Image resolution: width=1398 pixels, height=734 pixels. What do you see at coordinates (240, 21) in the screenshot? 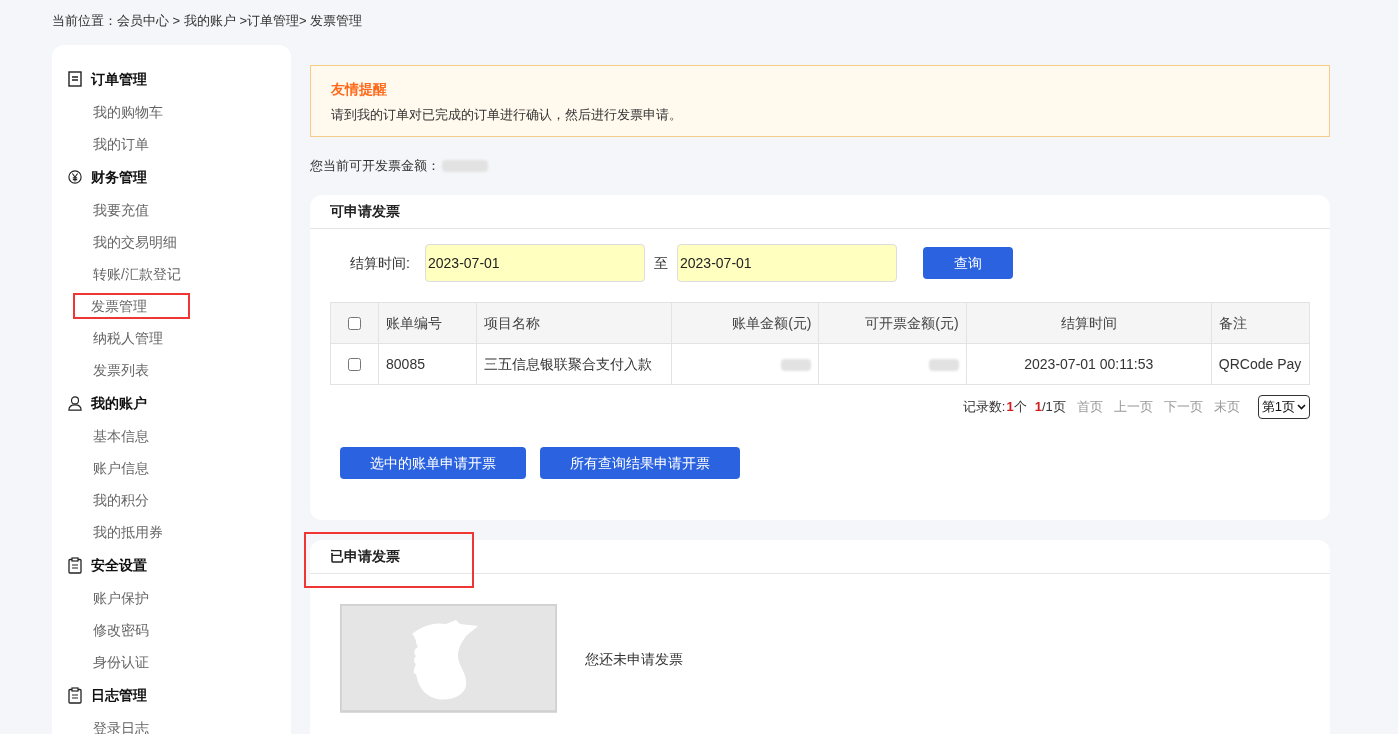
I see `breadcrumb-path: 会员中心 > 我的账户 >订单管理> 发票管理` at bounding box center [240, 21].